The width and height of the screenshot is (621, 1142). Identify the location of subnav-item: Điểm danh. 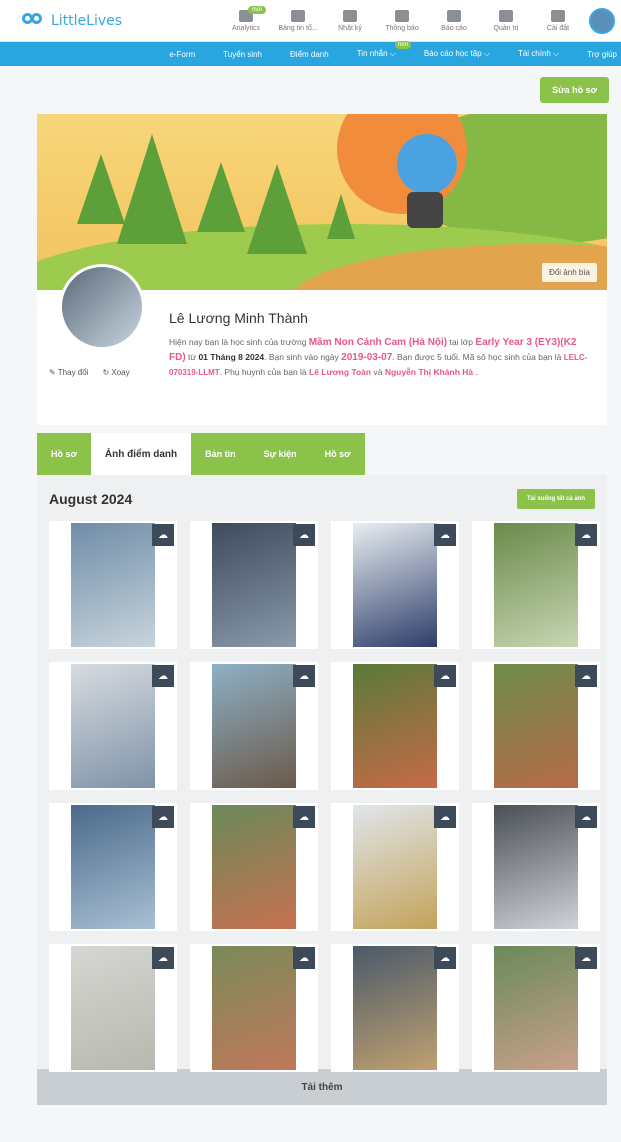
(302, 54).